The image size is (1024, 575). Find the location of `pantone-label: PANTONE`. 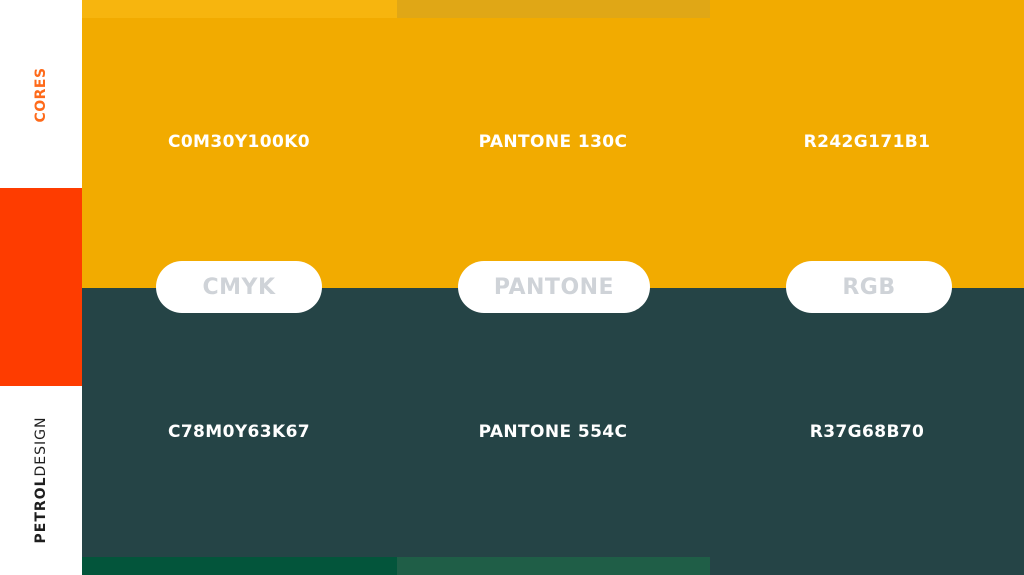

pantone-label: PANTONE is located at coordinates (554, 287).